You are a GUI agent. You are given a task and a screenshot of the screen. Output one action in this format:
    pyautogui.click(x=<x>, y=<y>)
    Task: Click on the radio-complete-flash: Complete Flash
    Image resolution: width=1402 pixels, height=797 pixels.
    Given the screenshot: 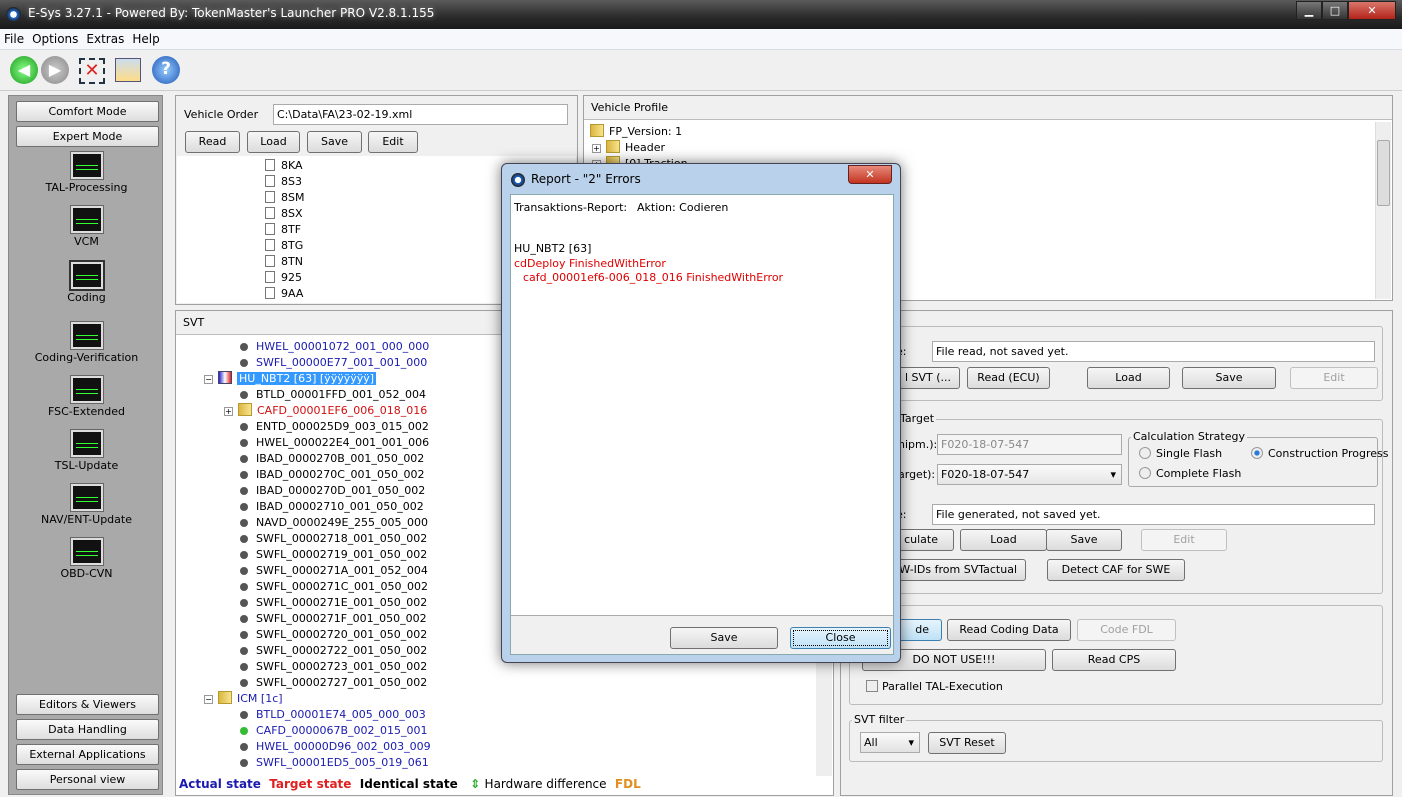 What is the action you would take?
    pyautogui.click(x=1190, y=474)
    